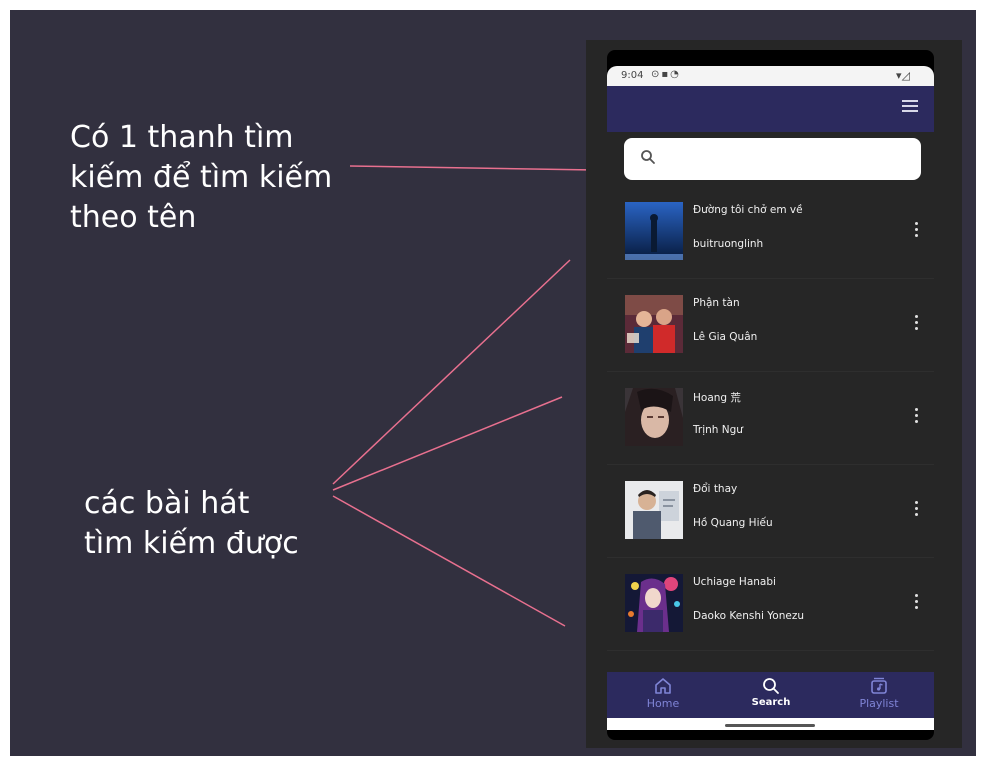 The image size is (988, 767). Describe the element at coordinates (770, 511) in the screenshot. I see `song-item: Đổi thay Hồ Quang Hiếu` at that location.